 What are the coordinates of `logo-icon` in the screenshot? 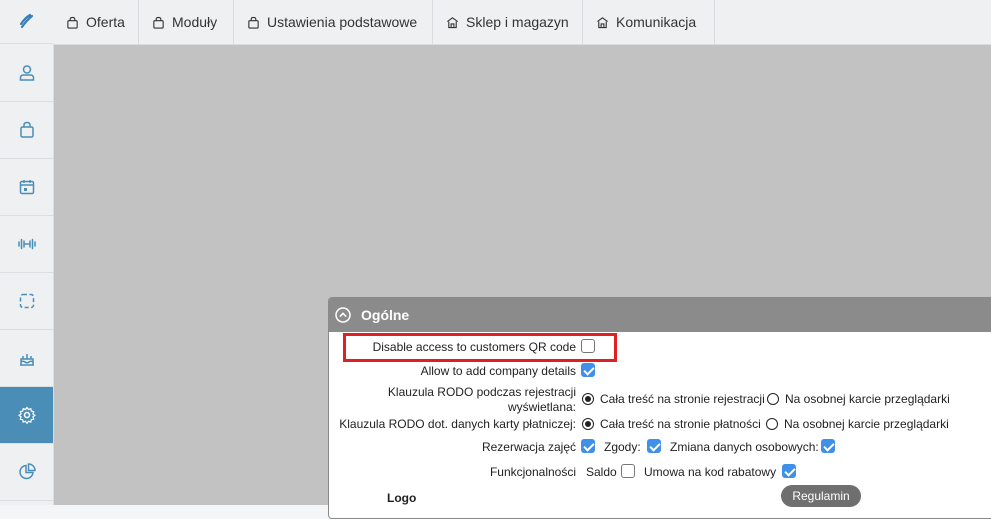 It's located at (26, 22).